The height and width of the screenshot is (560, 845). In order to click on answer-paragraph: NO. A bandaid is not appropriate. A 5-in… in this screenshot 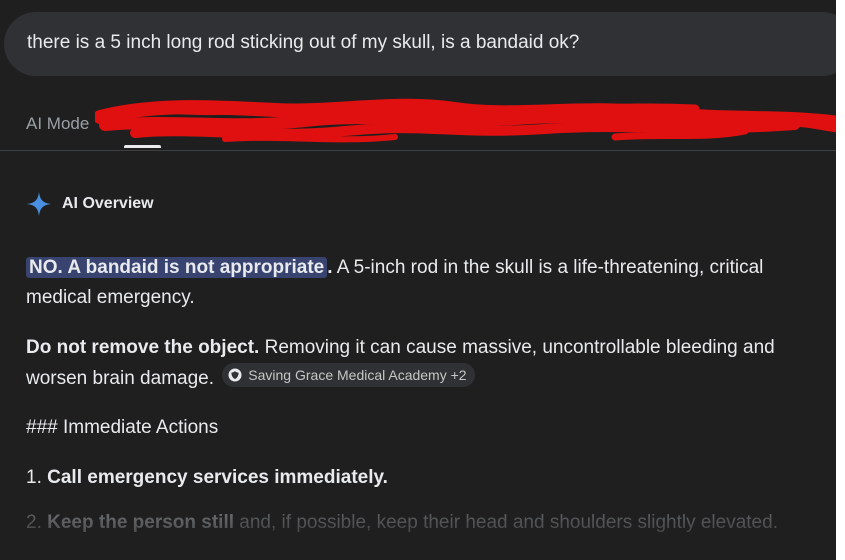, I will do `click(426, 283)`.